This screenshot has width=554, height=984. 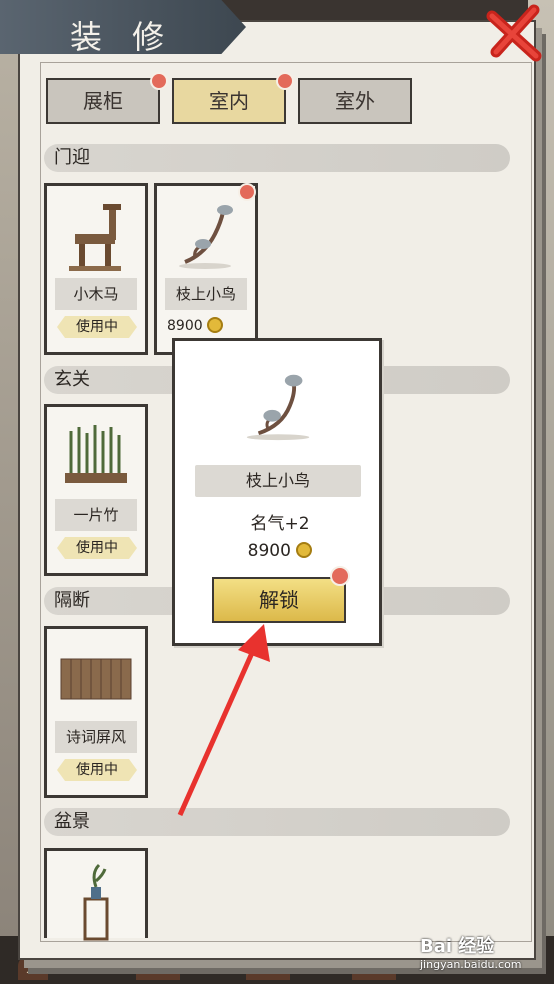 I want to click on watermark: Bai 经验 jingyan.baidu.com, so click(x=471, y=951).